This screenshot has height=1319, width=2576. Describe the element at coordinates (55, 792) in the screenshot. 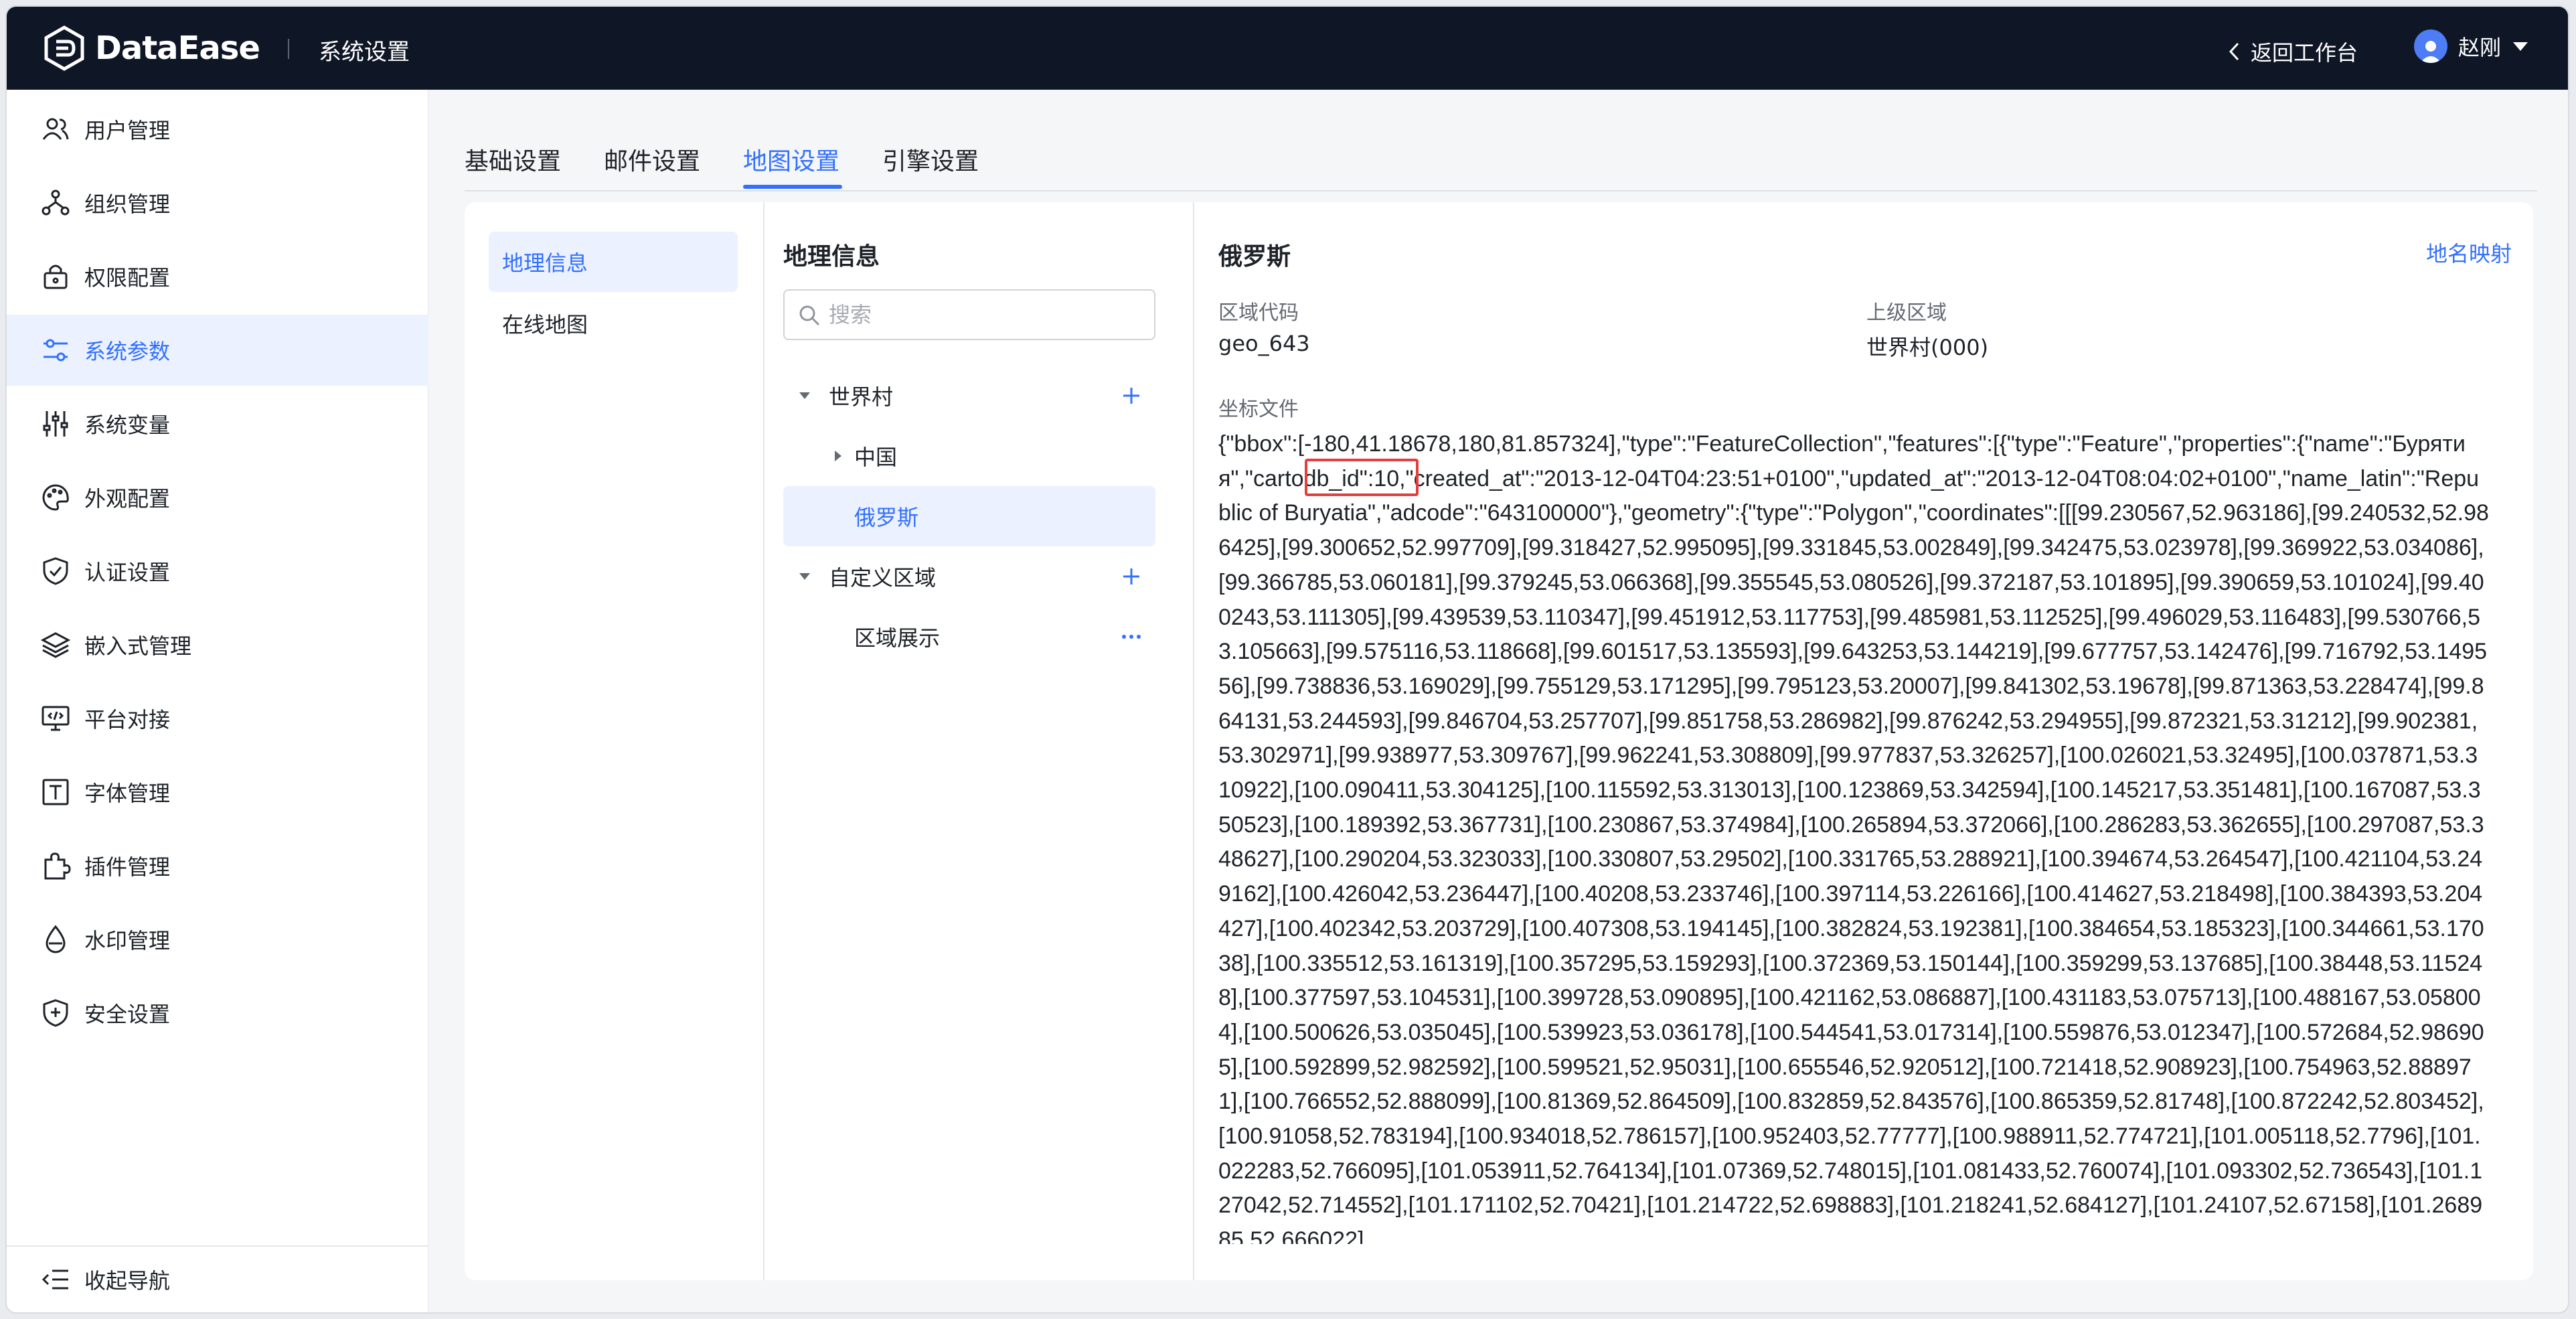

I see `font-icon` at that location.